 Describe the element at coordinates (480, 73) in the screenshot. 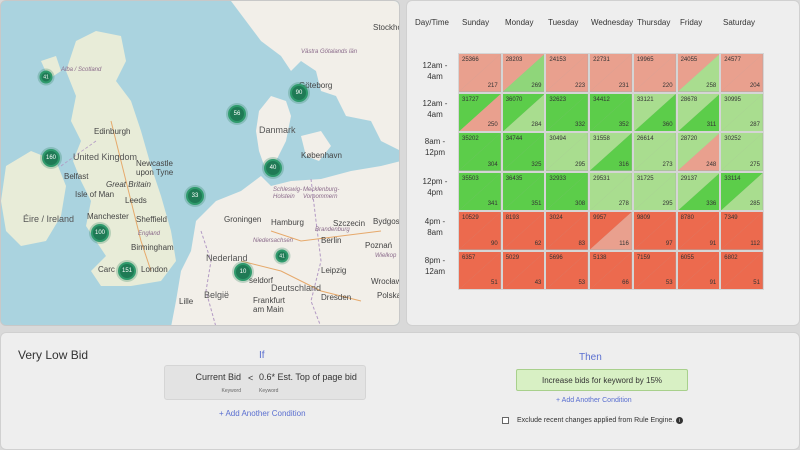

I see `heatmap-cell: 25366 217` at that location.